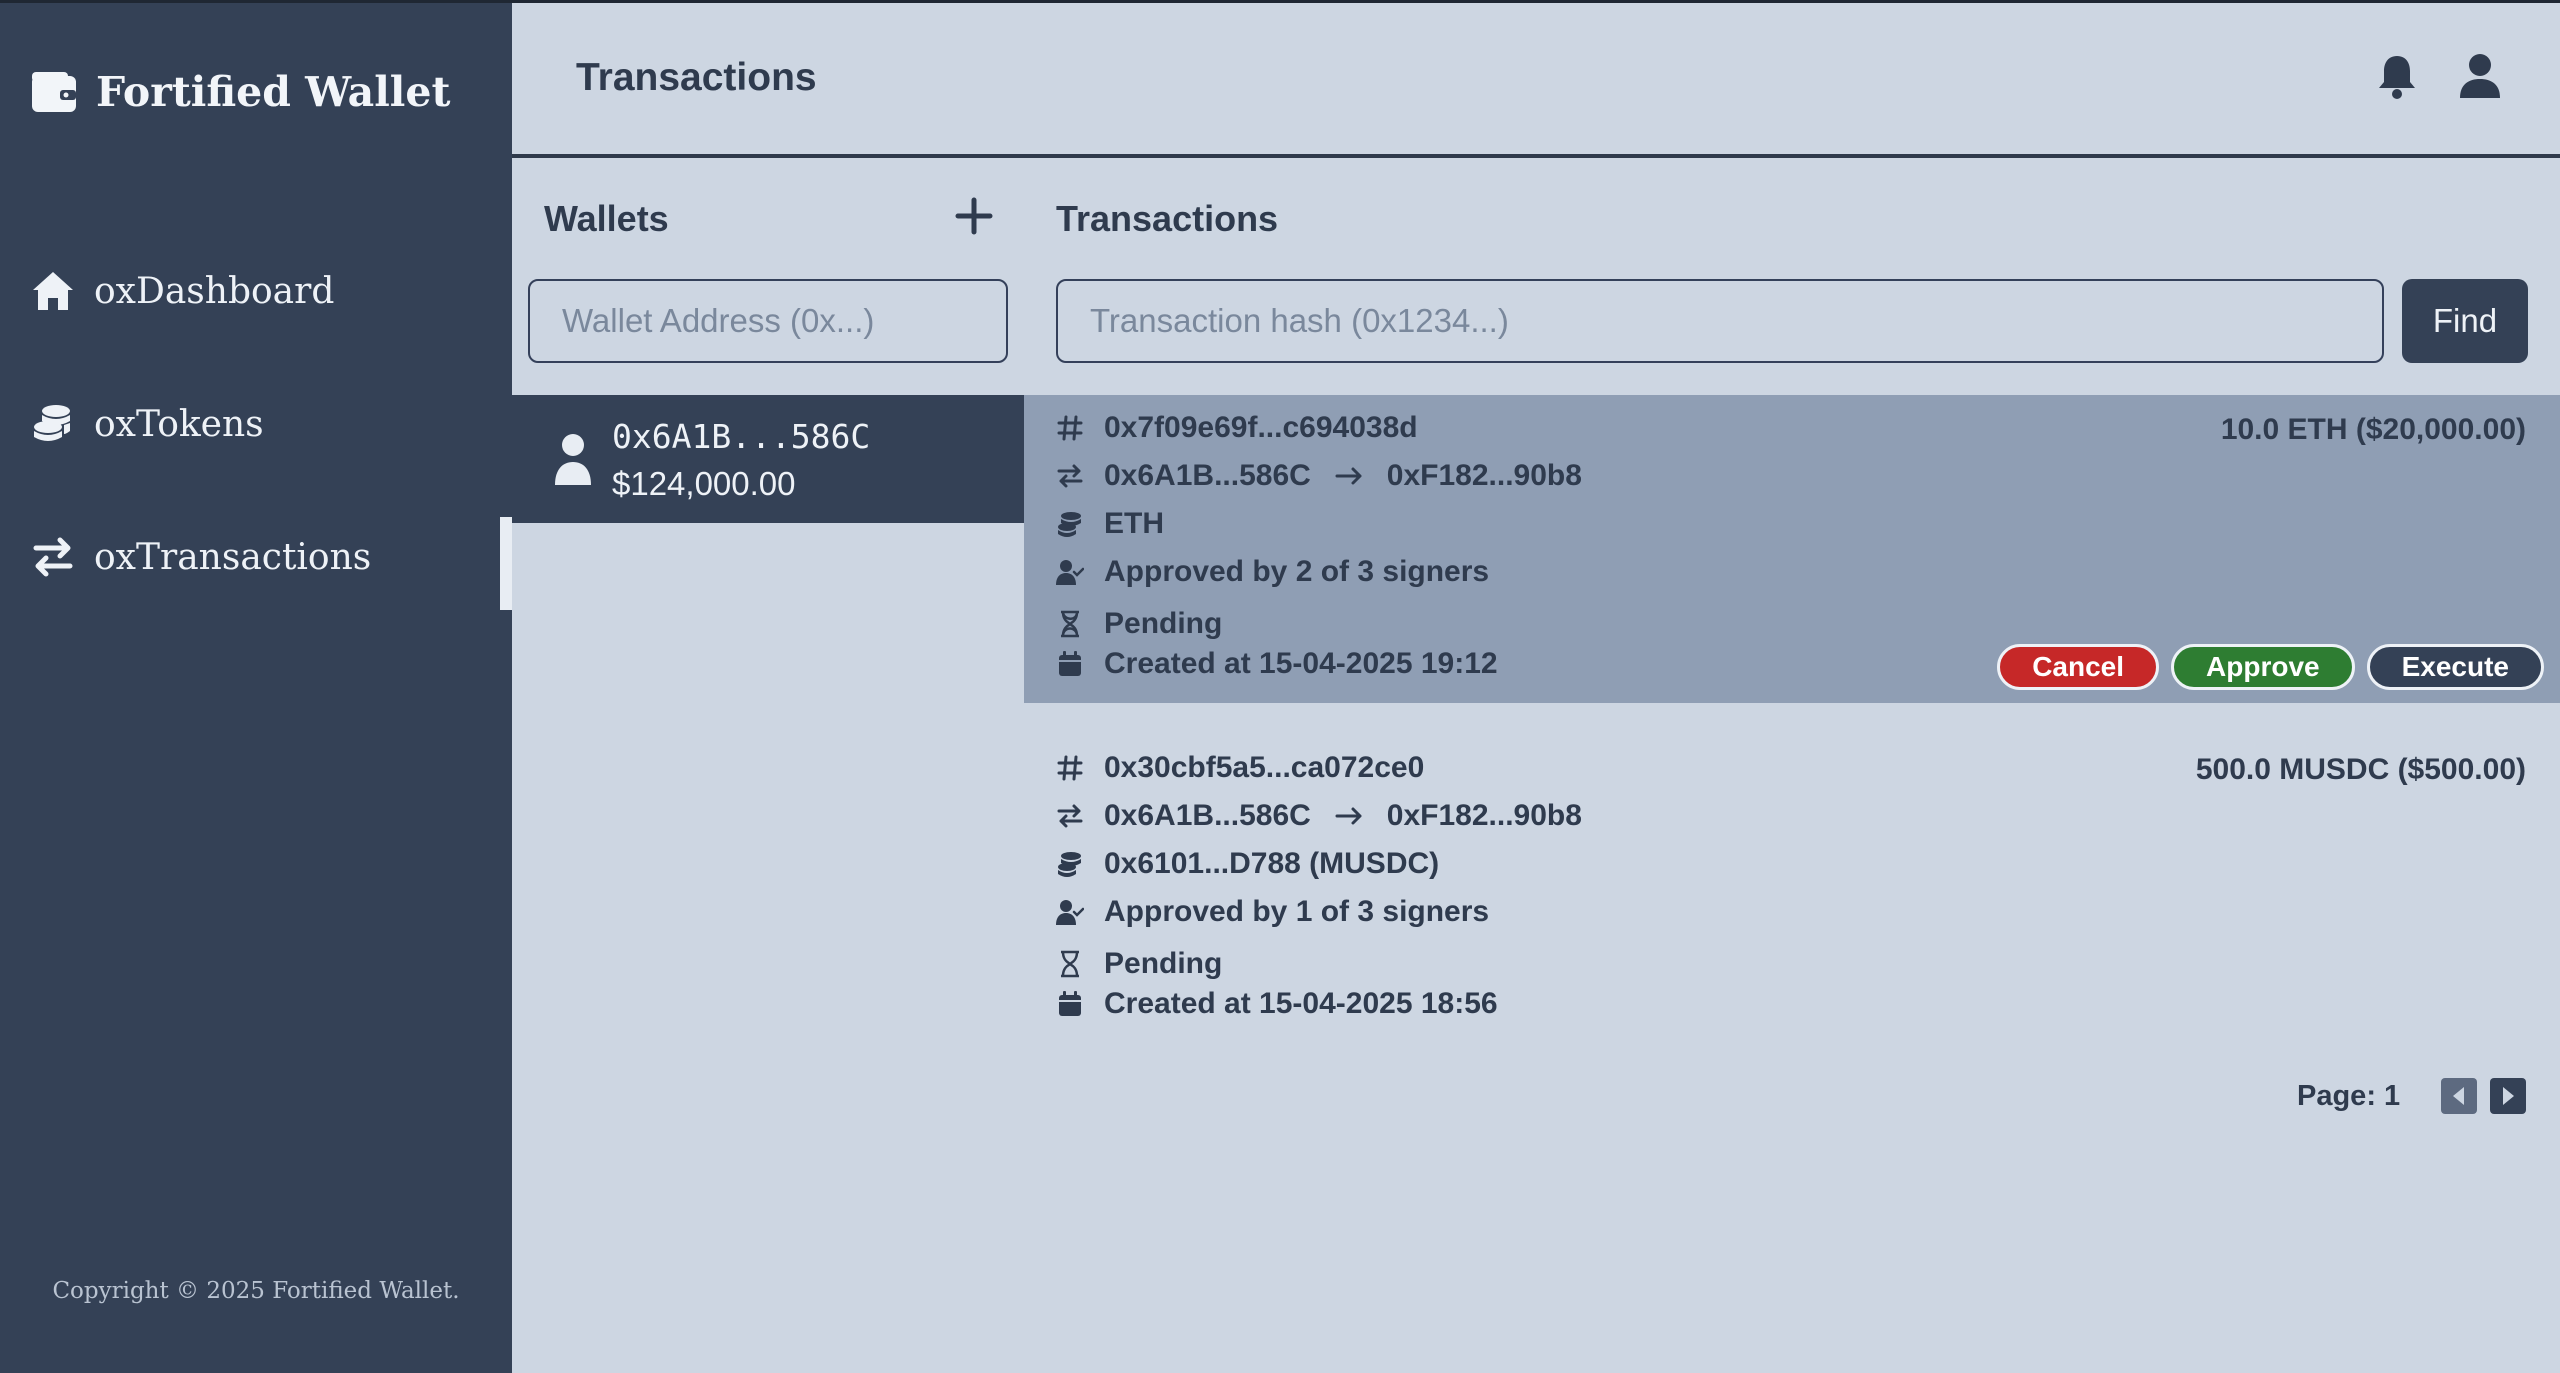 This screenshot has height=1373, width=2560. I want to click on tx-hash-row: 0x7f09e69f...c694038d, so click(1237, 428).